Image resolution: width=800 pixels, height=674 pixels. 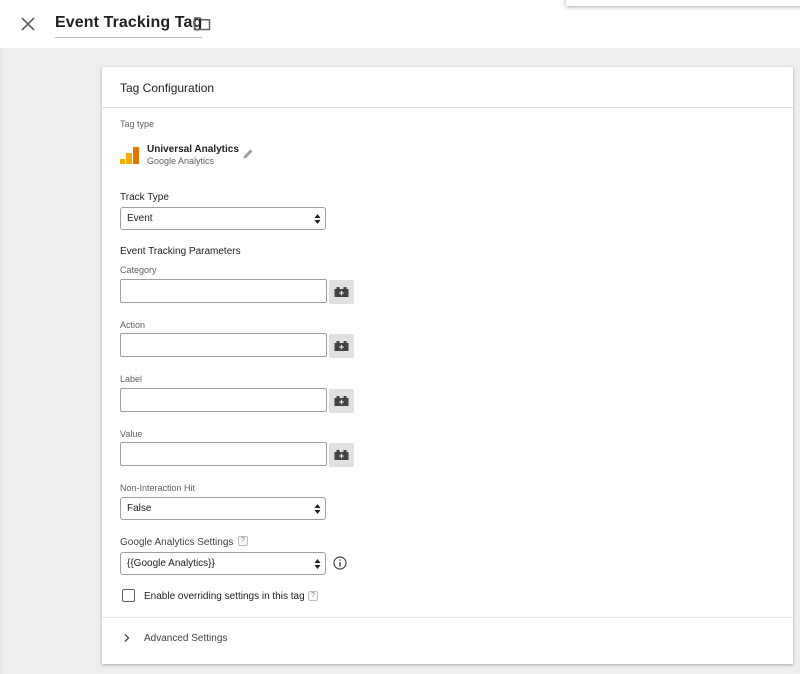 I want to click on top-bar: Event Tracking Tag, so click(x=400, y=24).